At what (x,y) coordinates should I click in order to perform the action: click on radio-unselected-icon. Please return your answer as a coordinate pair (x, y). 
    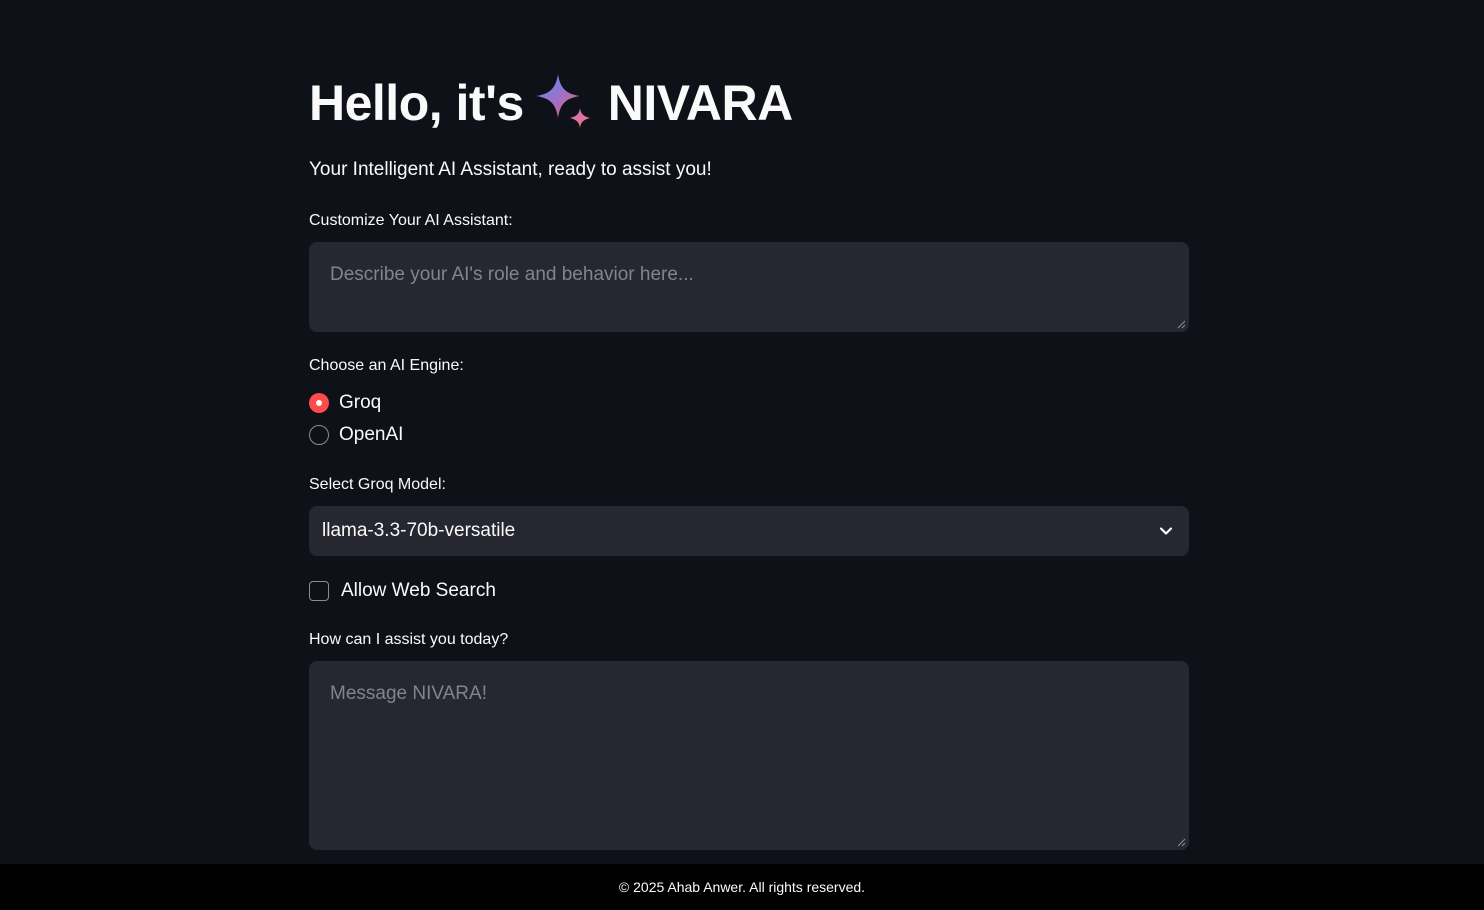
    Looking at the image, I should click on (319, 435).